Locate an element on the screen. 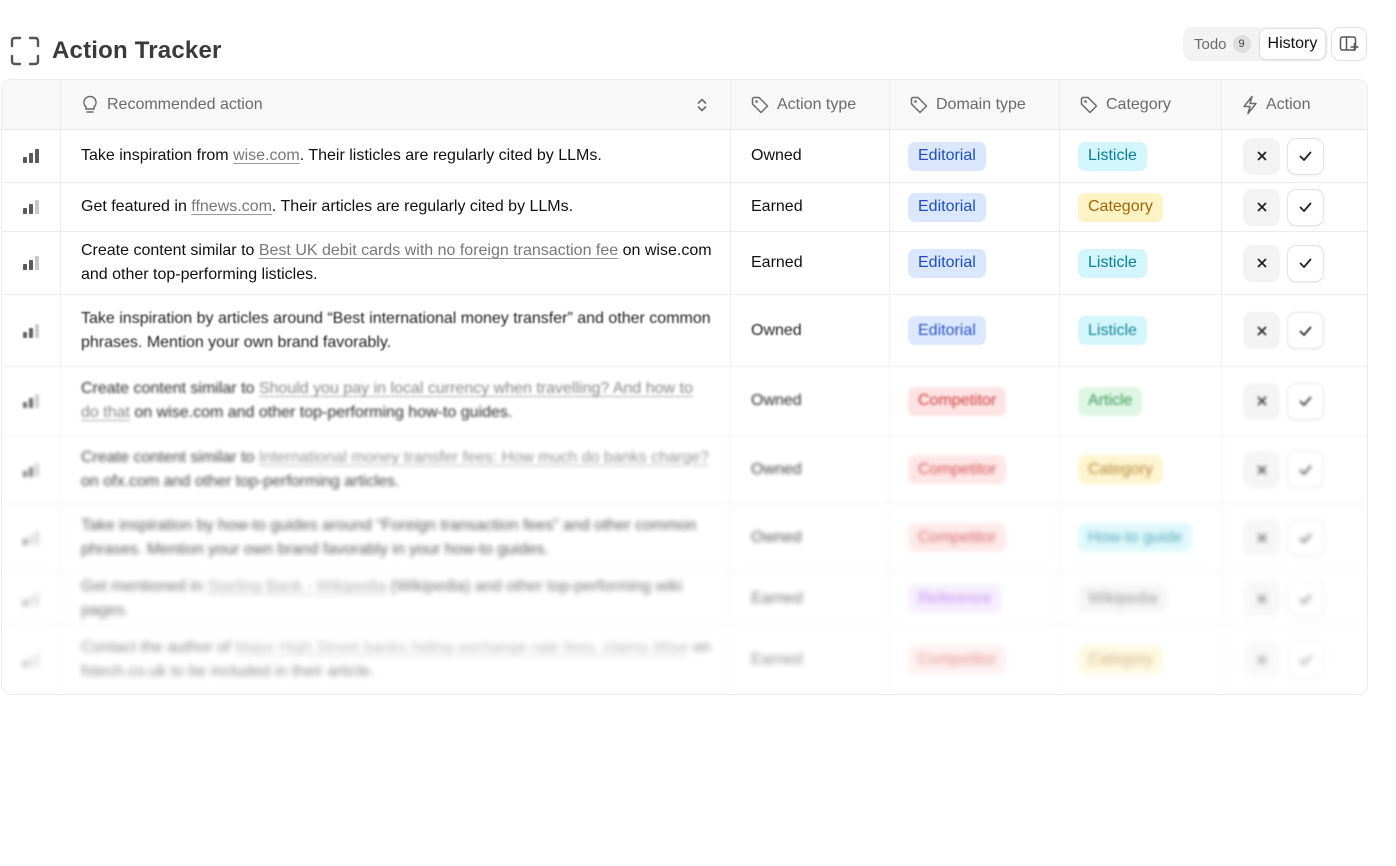 The image size is (1396, 866). action-text-before: Take inspiration from is located at coordinates (157, 155).